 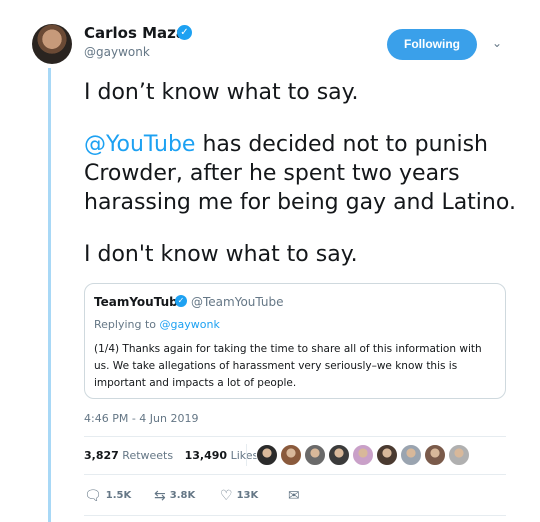 I want to click on likes-count: 13,490, so click(x=206, y=455).